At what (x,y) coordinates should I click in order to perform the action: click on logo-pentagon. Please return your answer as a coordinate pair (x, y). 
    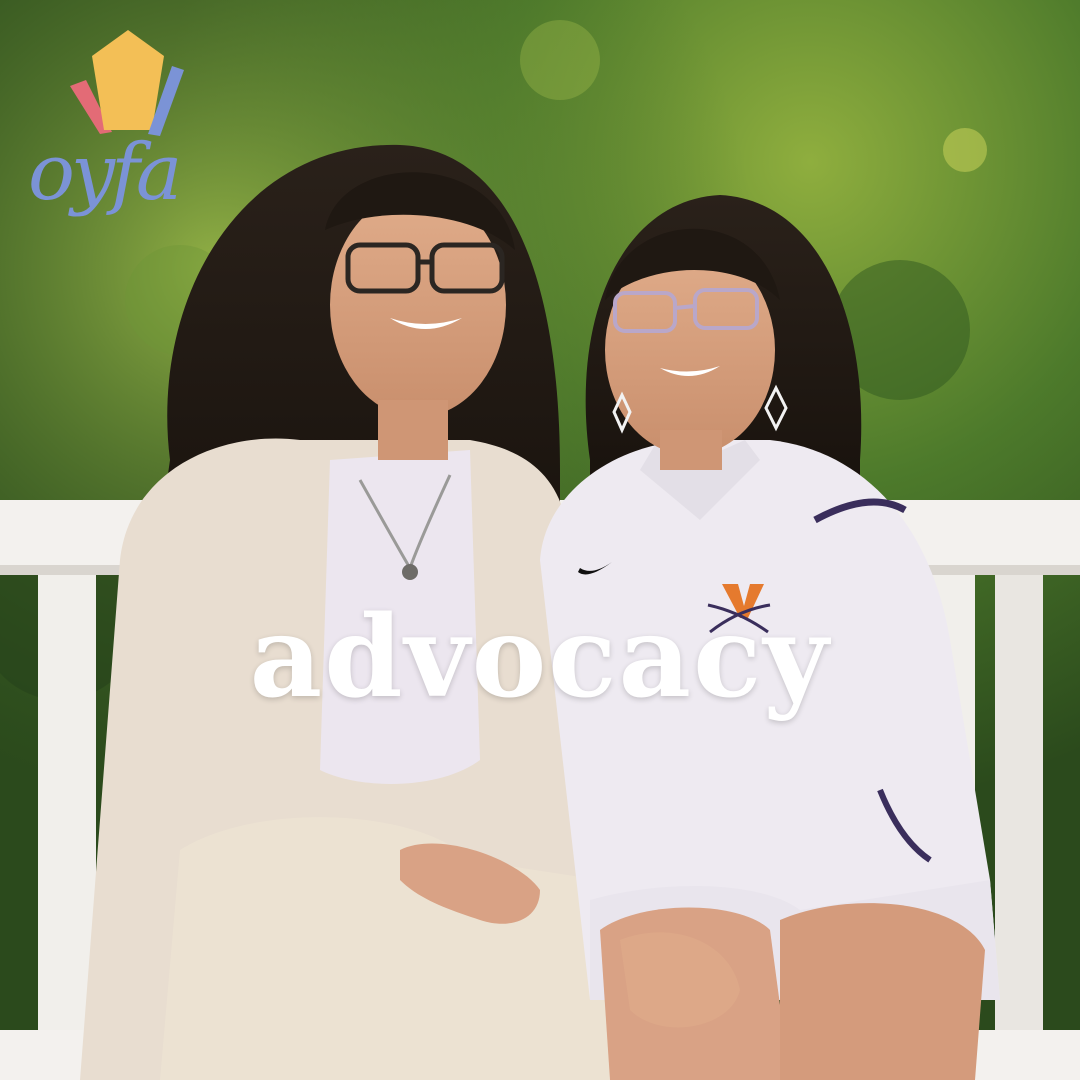
    Looking at the image, I should click on (128, 80).